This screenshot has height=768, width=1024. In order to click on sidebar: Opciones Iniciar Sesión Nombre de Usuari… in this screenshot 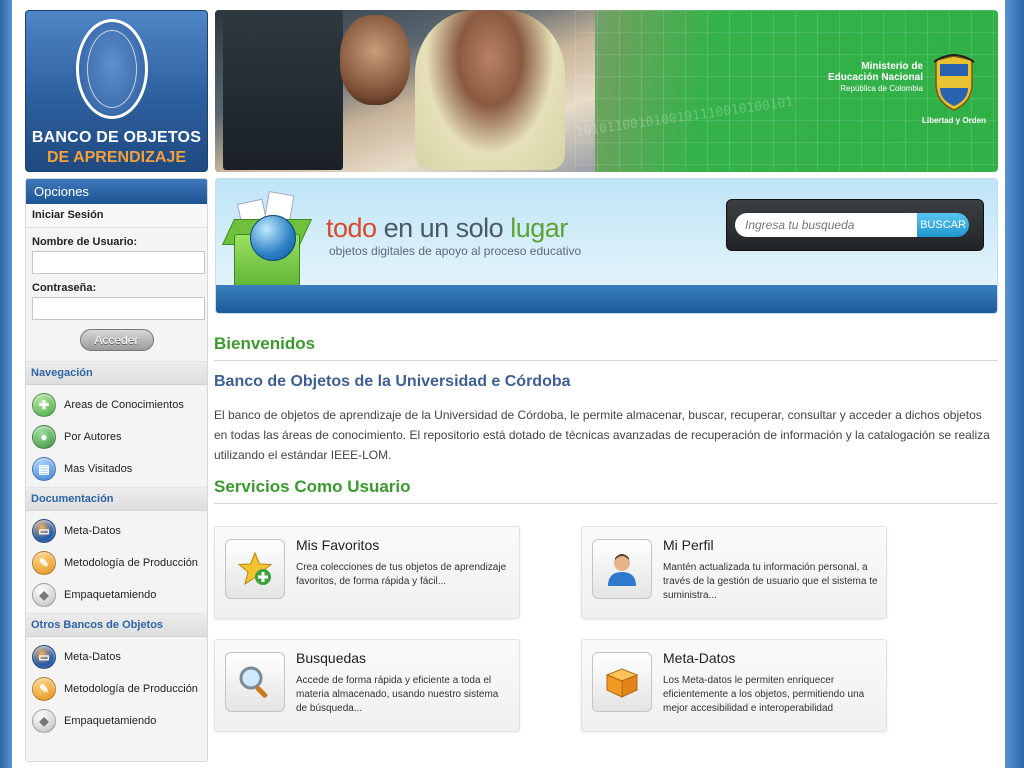, I will do `click(116, 470)`.